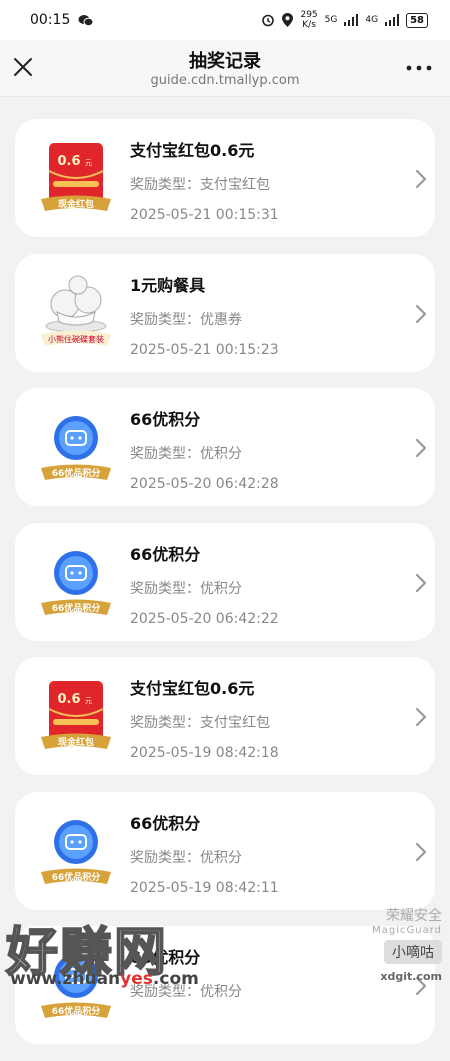 The width and height of the screenshot is (450, 1061). I want to click on svg-text: 小熊住碗碟套装, so click(76, 339).